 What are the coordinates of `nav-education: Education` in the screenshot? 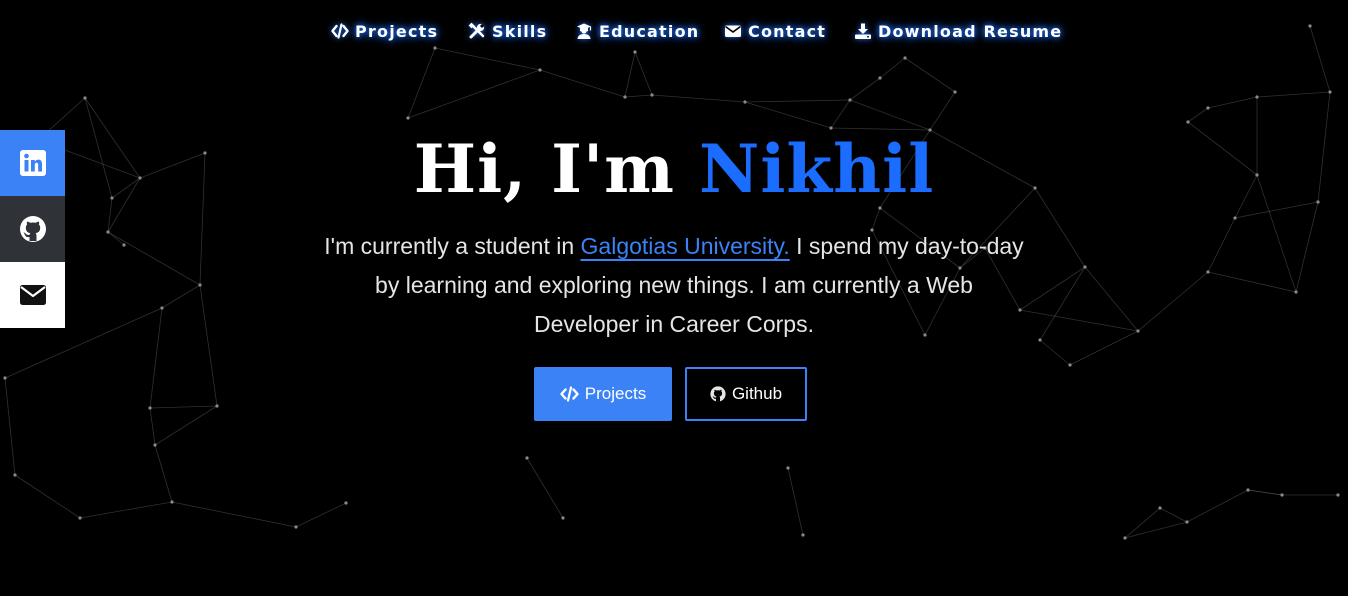 It's located at (637, 31).